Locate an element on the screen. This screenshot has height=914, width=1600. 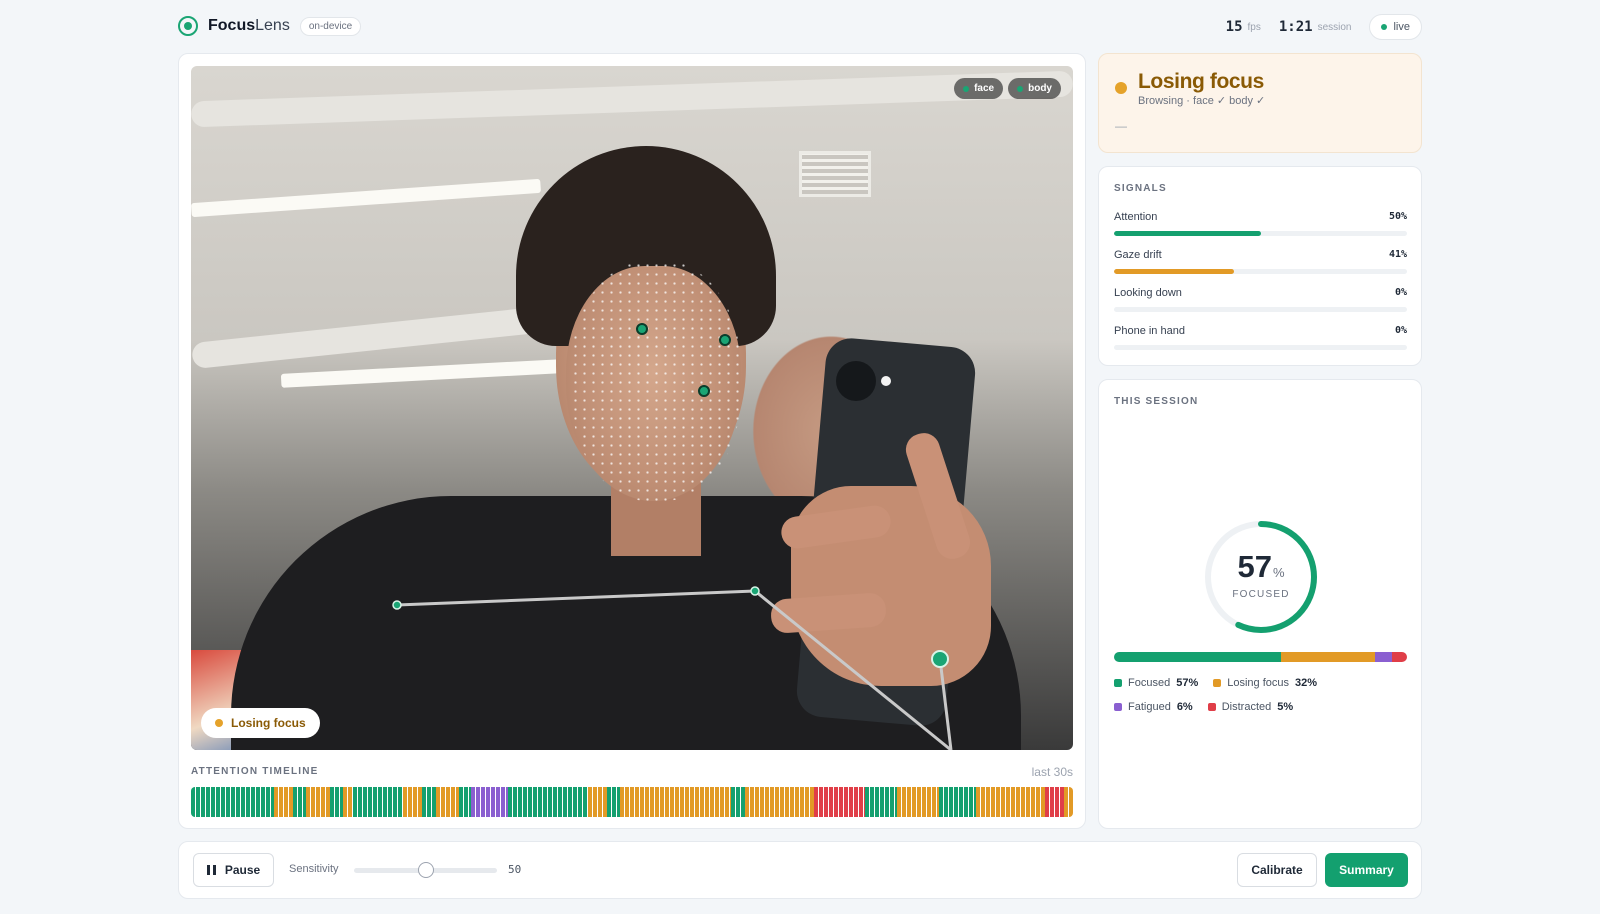
eye-left-point is located at coordinates (642, 329).